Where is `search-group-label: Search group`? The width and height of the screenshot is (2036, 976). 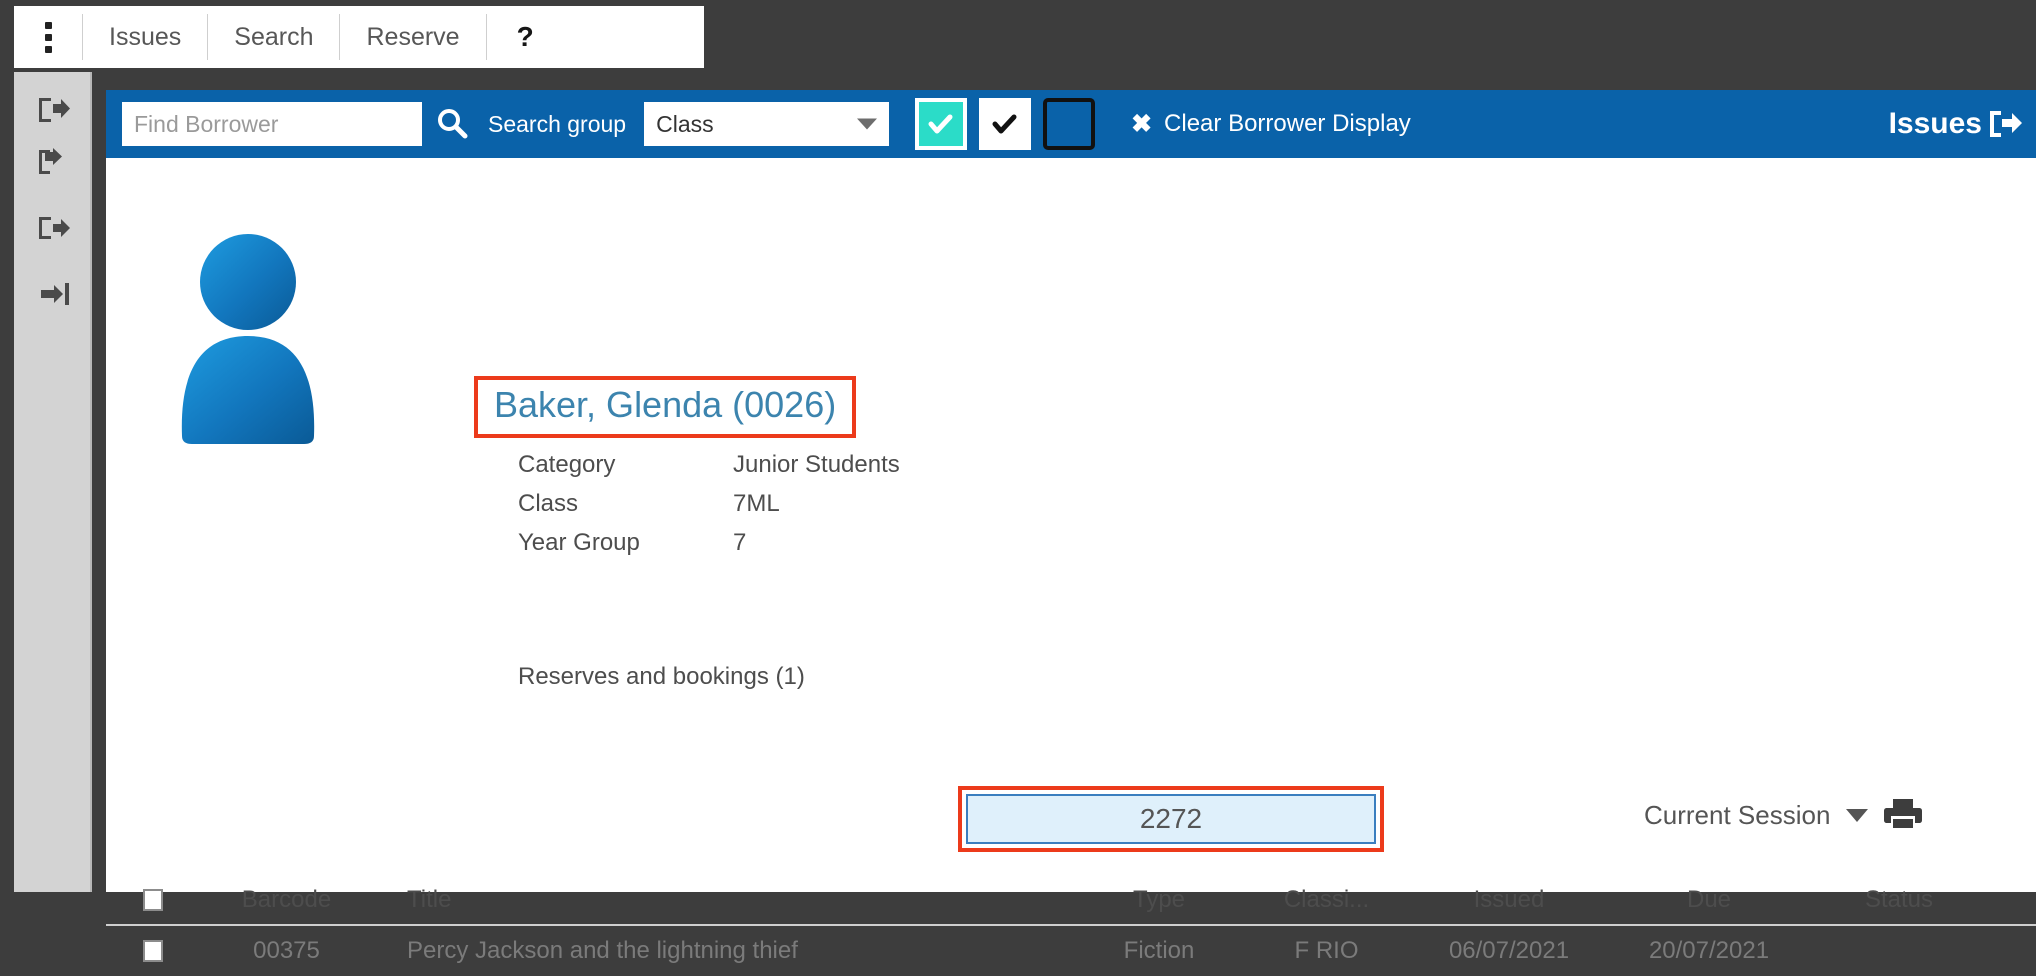
search-group-label: Search group is located at coordinates (557, 123).